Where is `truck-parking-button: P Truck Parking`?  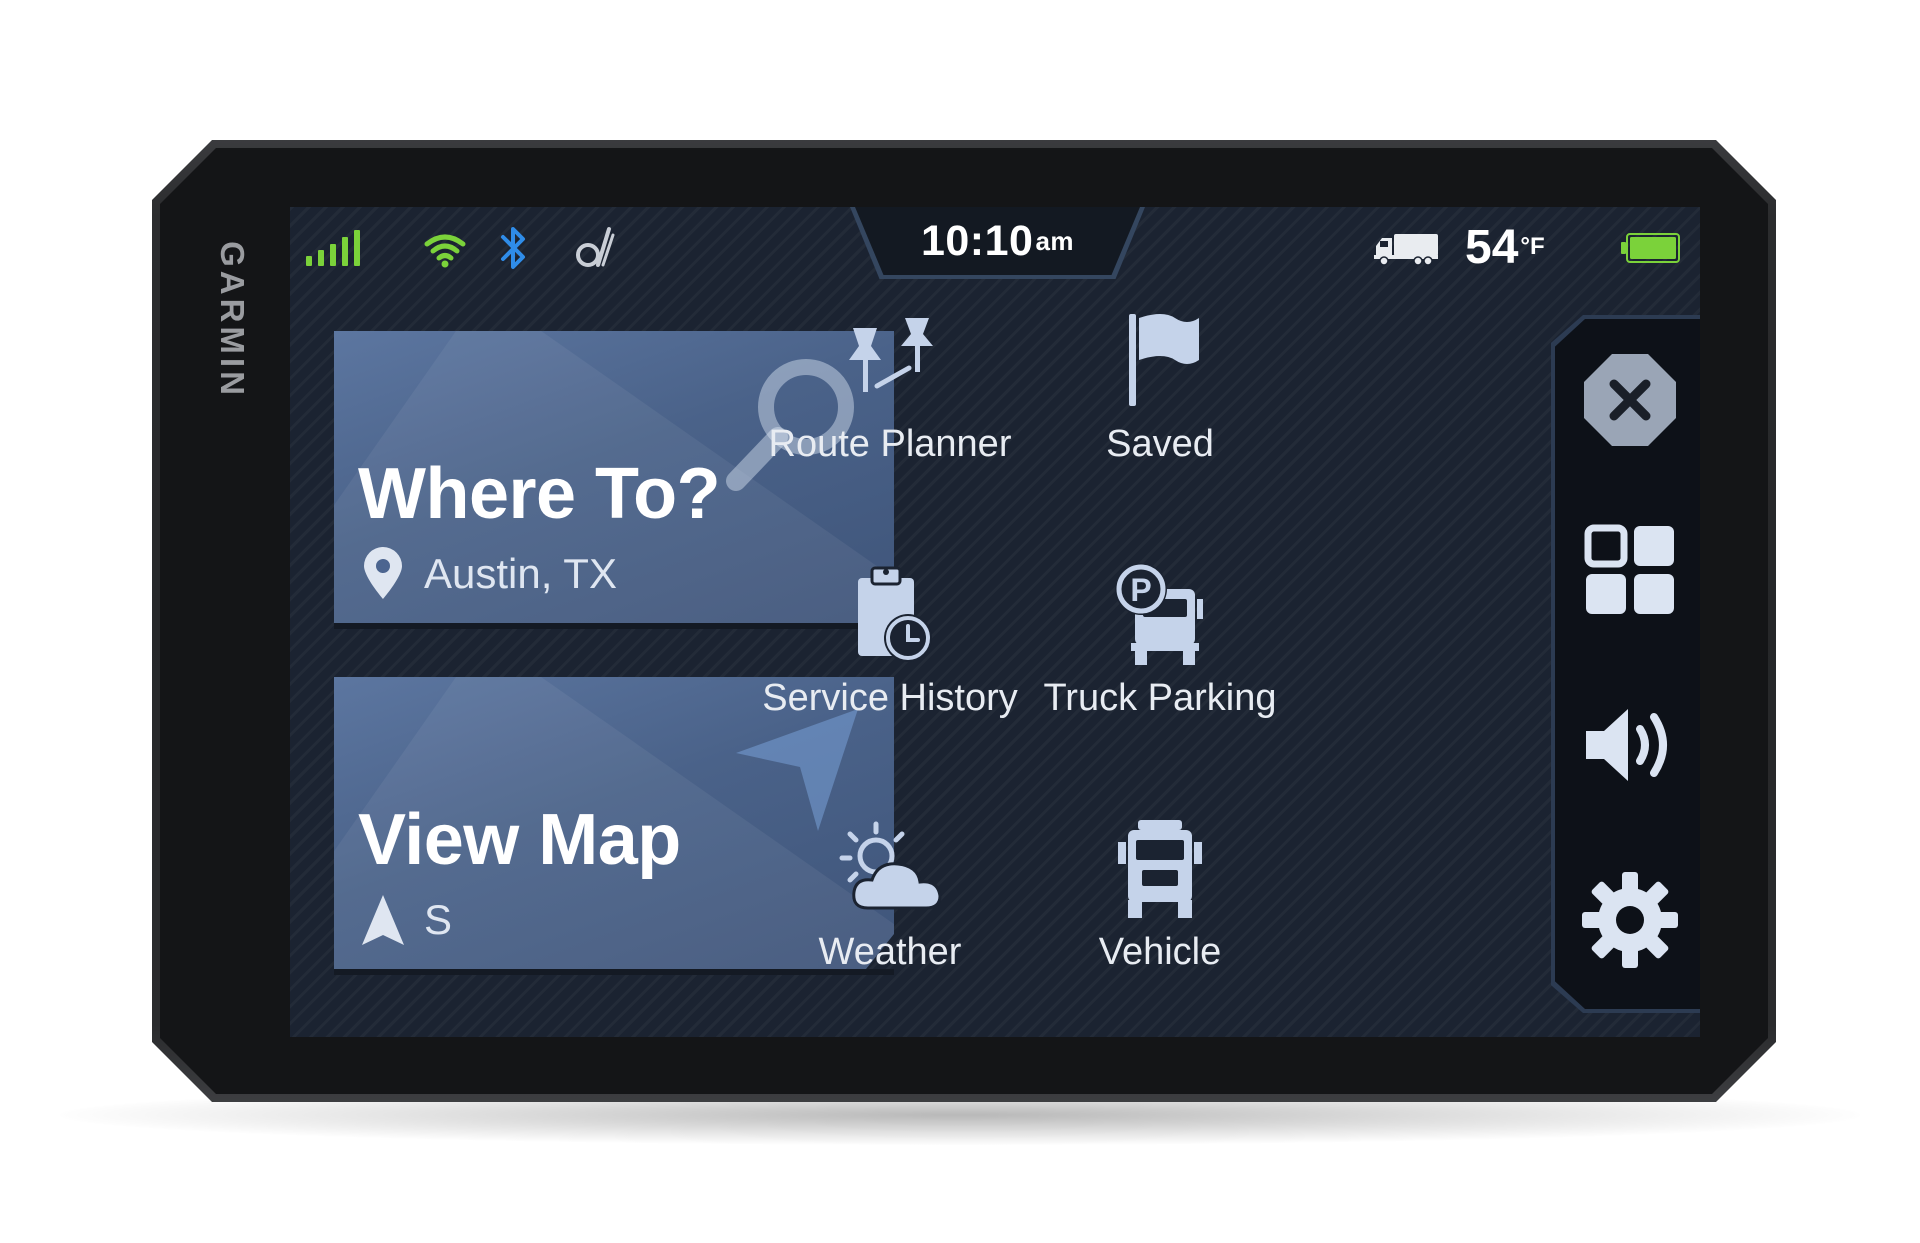
truck-parking-button: P Truck Parking is located at coordinates (1160, 659).